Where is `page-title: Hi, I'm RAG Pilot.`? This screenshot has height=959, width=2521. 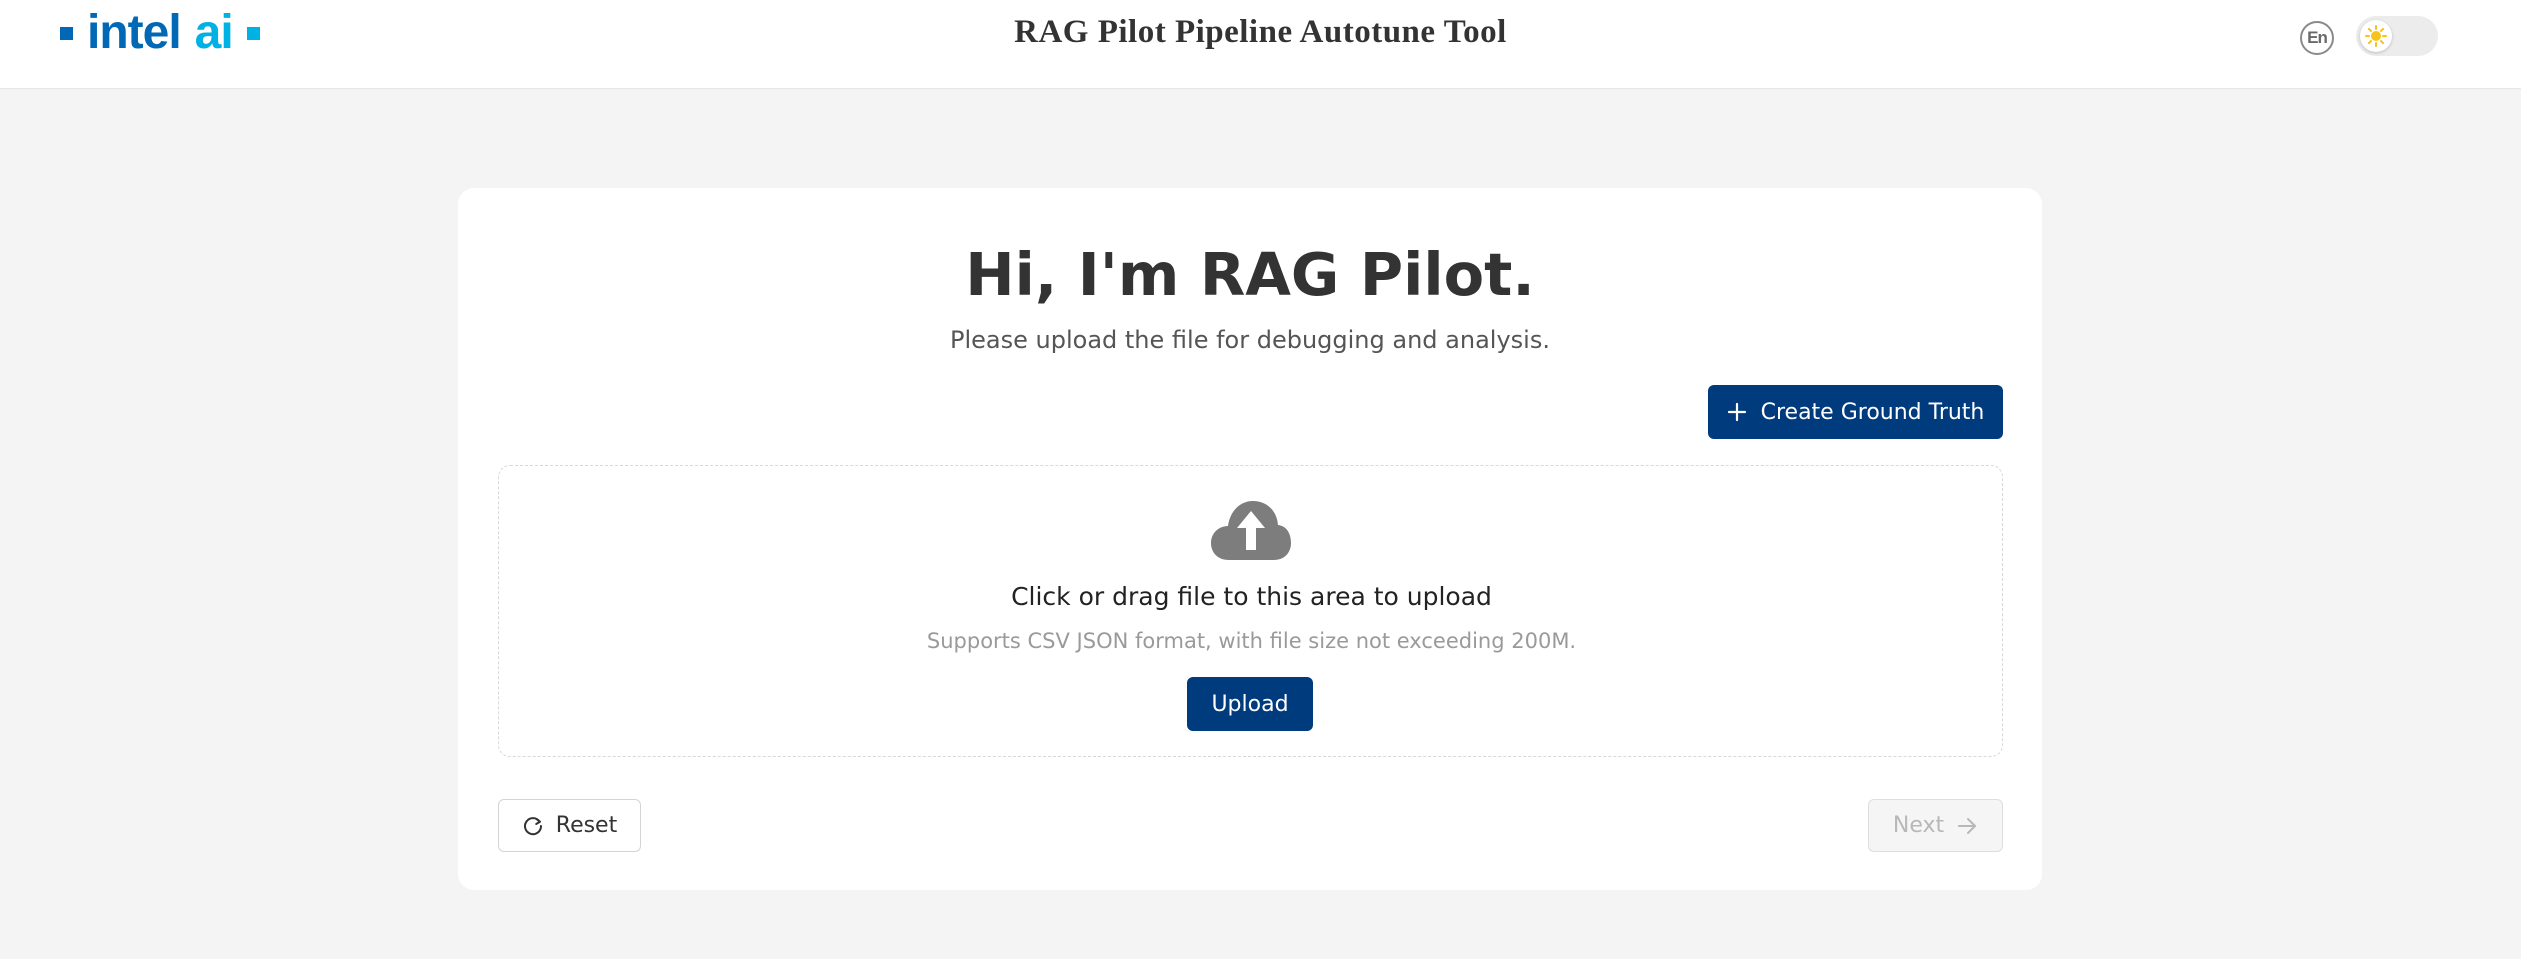 page-title: Hi, I'm RAG Pilot. is located at coordinates (1250, 274).